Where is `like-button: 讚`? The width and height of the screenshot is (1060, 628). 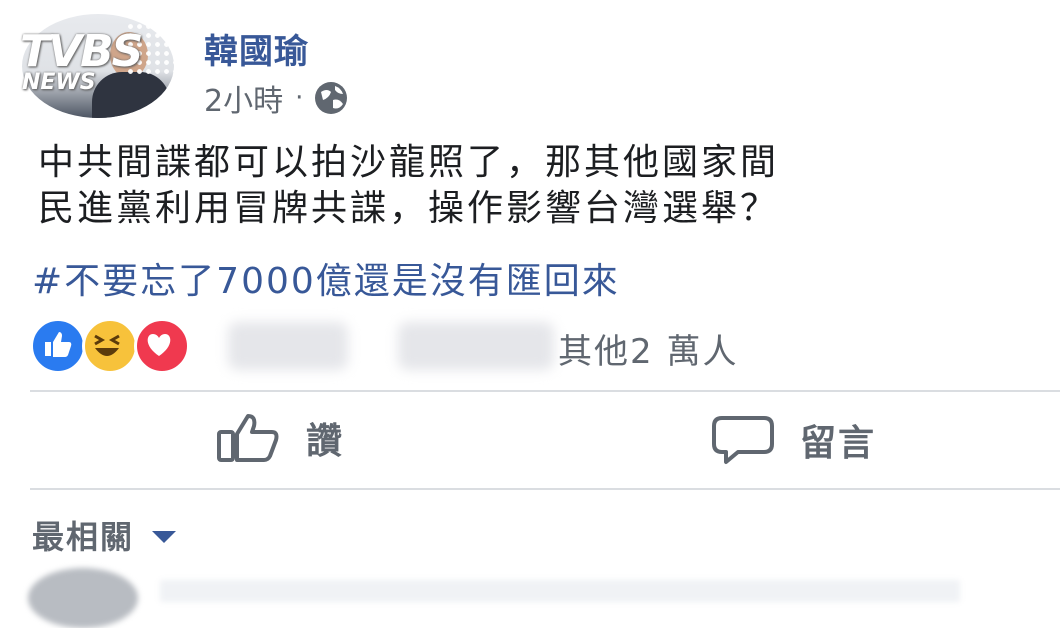
like-button: 讚 is located at coordinates (280, 438).